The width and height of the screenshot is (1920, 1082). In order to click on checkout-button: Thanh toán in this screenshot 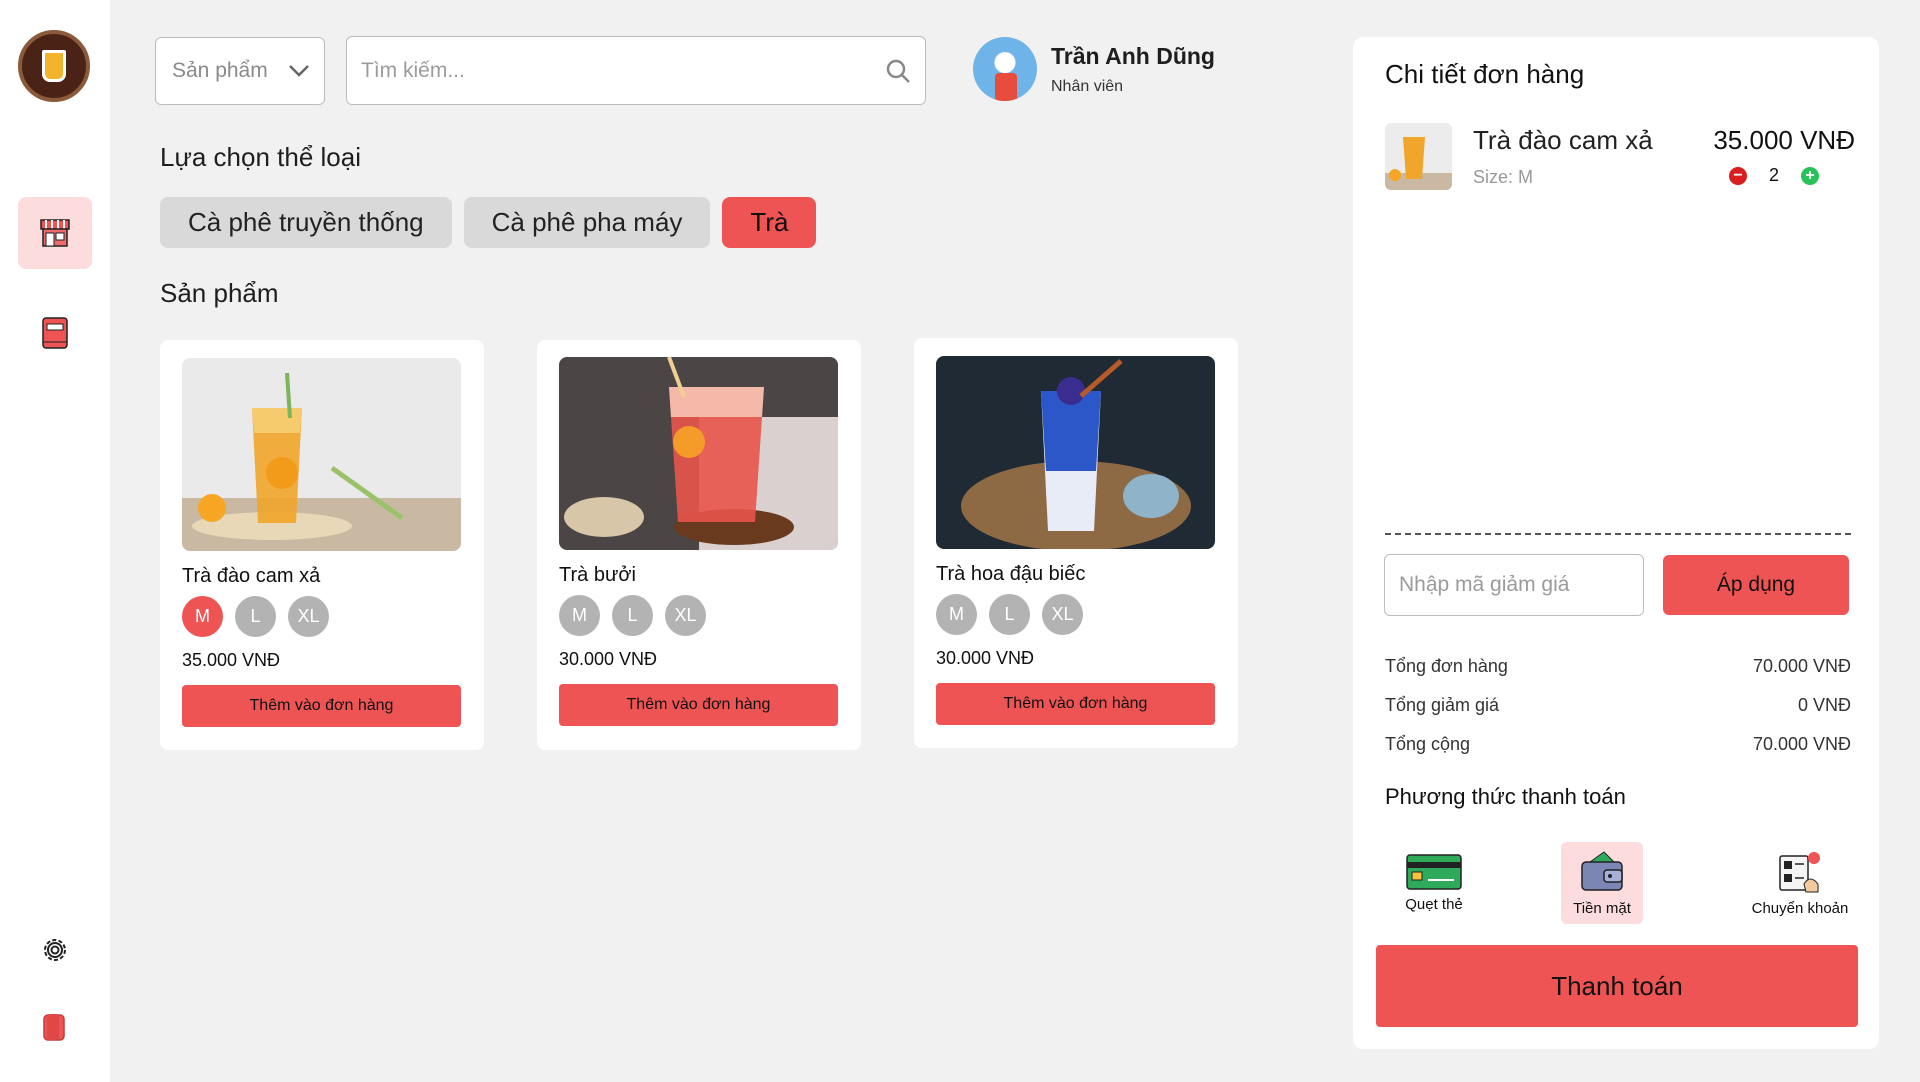, I will do `click(1617, 986)`.